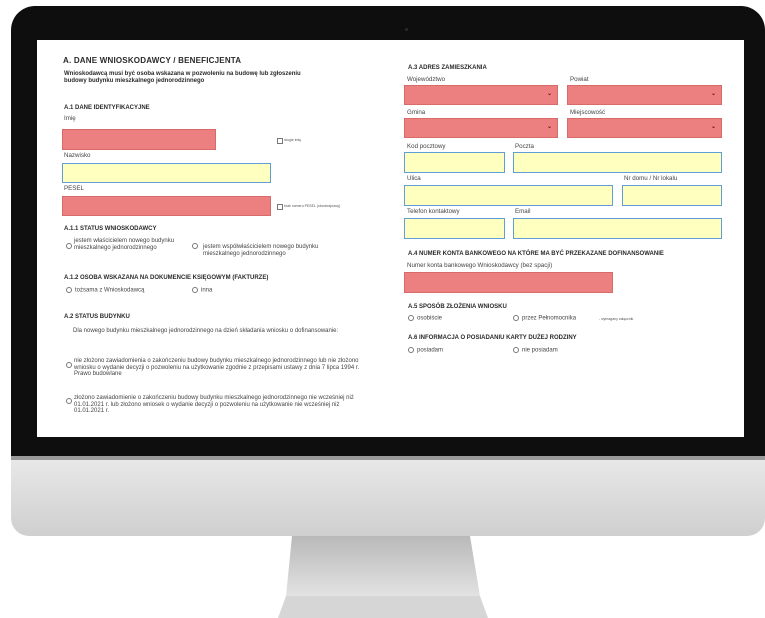 The width and height of the screenshot is (765, 618). I want to click on a3-title: A.3 ADRES ZAMIESZKANIA, so click(447, 68).